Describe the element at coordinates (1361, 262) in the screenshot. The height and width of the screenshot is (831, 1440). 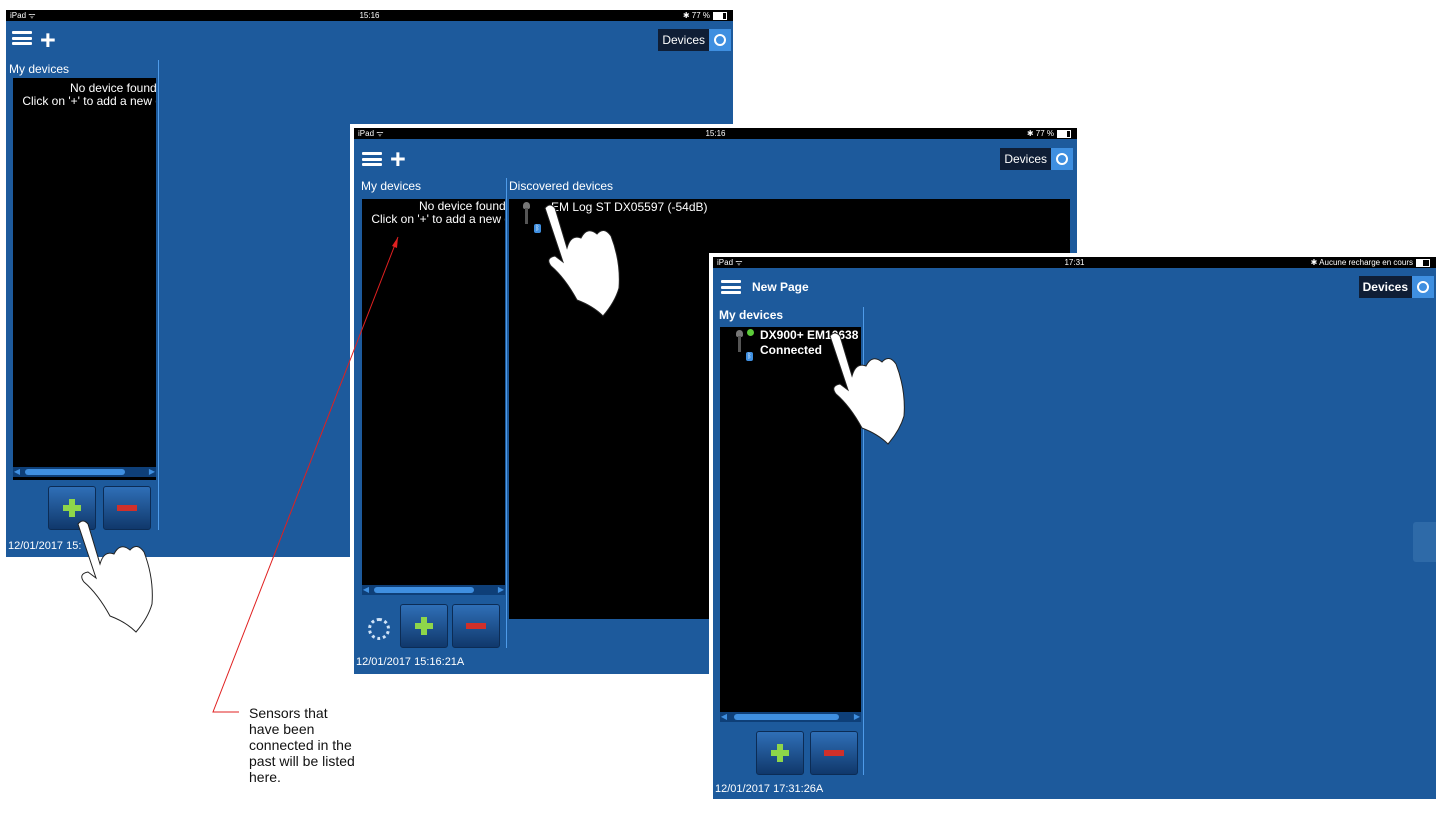
I see `status-battery: ✱ Aucune recharge en cours` at that location.